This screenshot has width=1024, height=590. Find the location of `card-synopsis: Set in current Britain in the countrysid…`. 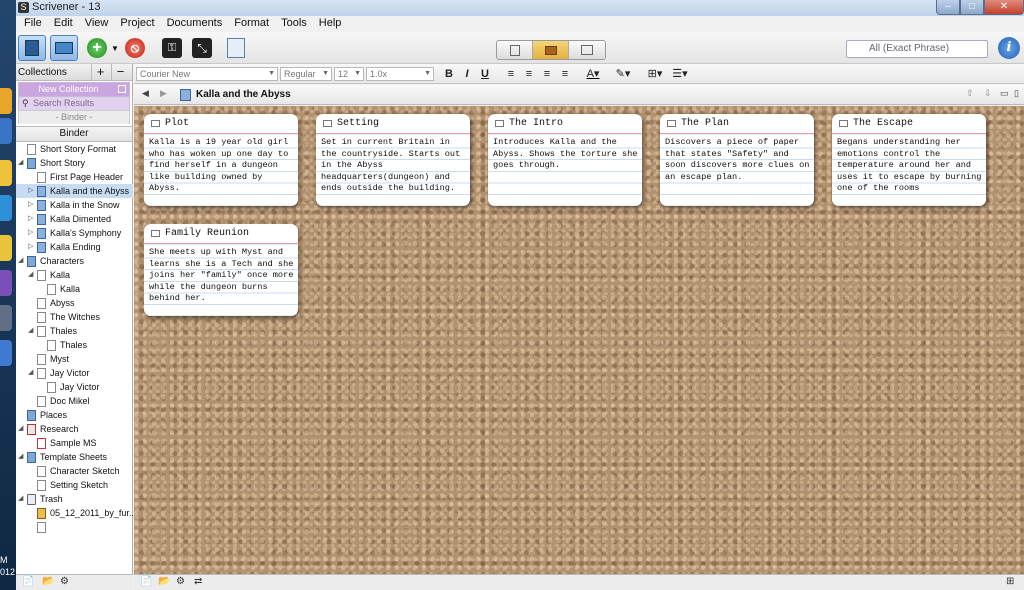

card-synopsis: Set in current Britain in the countrysid… is located at coordinates (393, 170).